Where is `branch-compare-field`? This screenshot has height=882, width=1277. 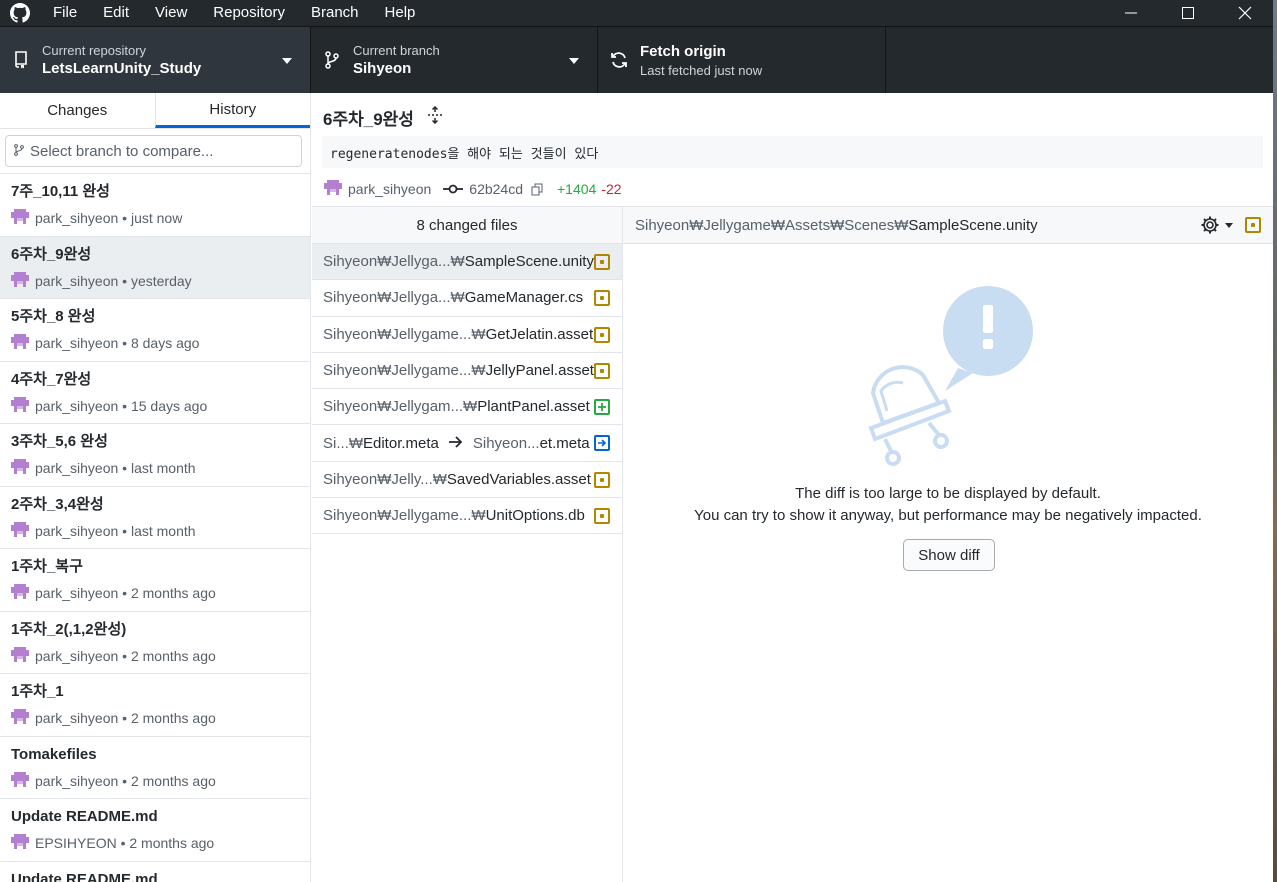 branch-compare-field is located at coordinates (153, 151).